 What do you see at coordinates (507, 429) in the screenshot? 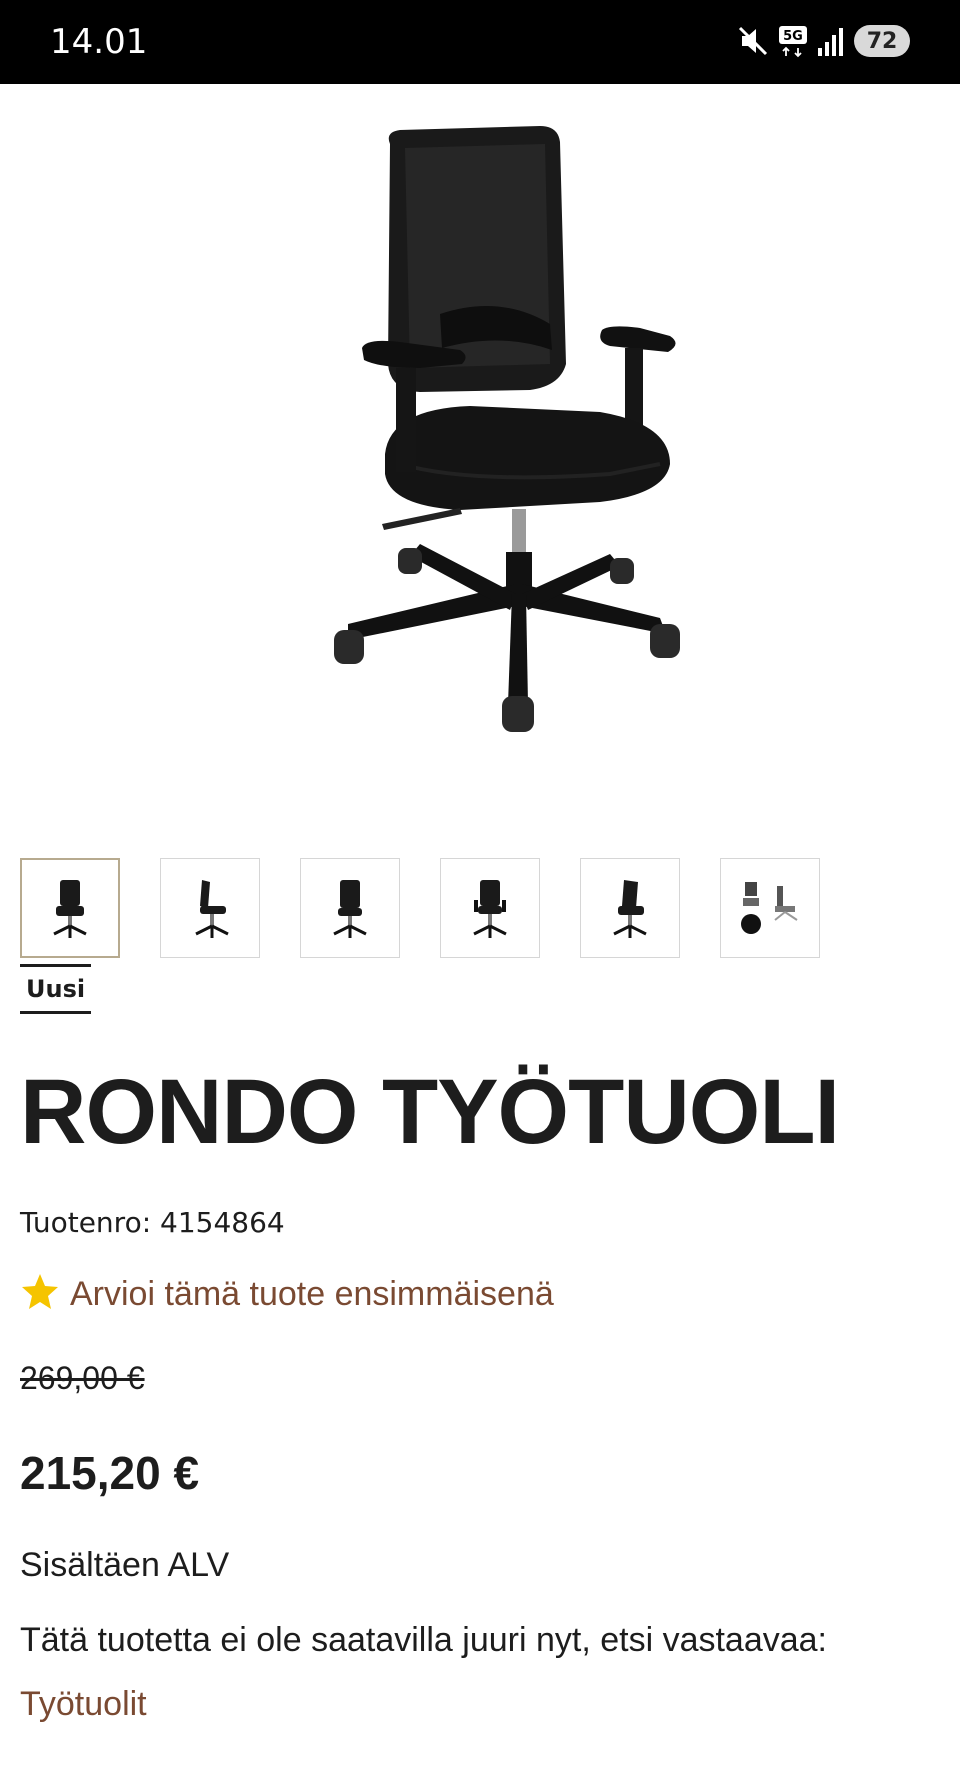
I see `office-chair-image` at bounding box center [507, 429].